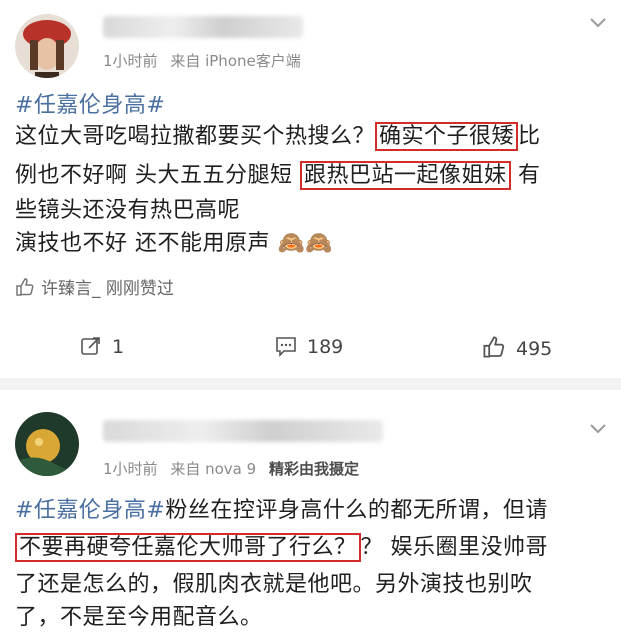  Describe the element at coordinates (102, 346) in the screenshot. I see `repost-button: 1` at that location.